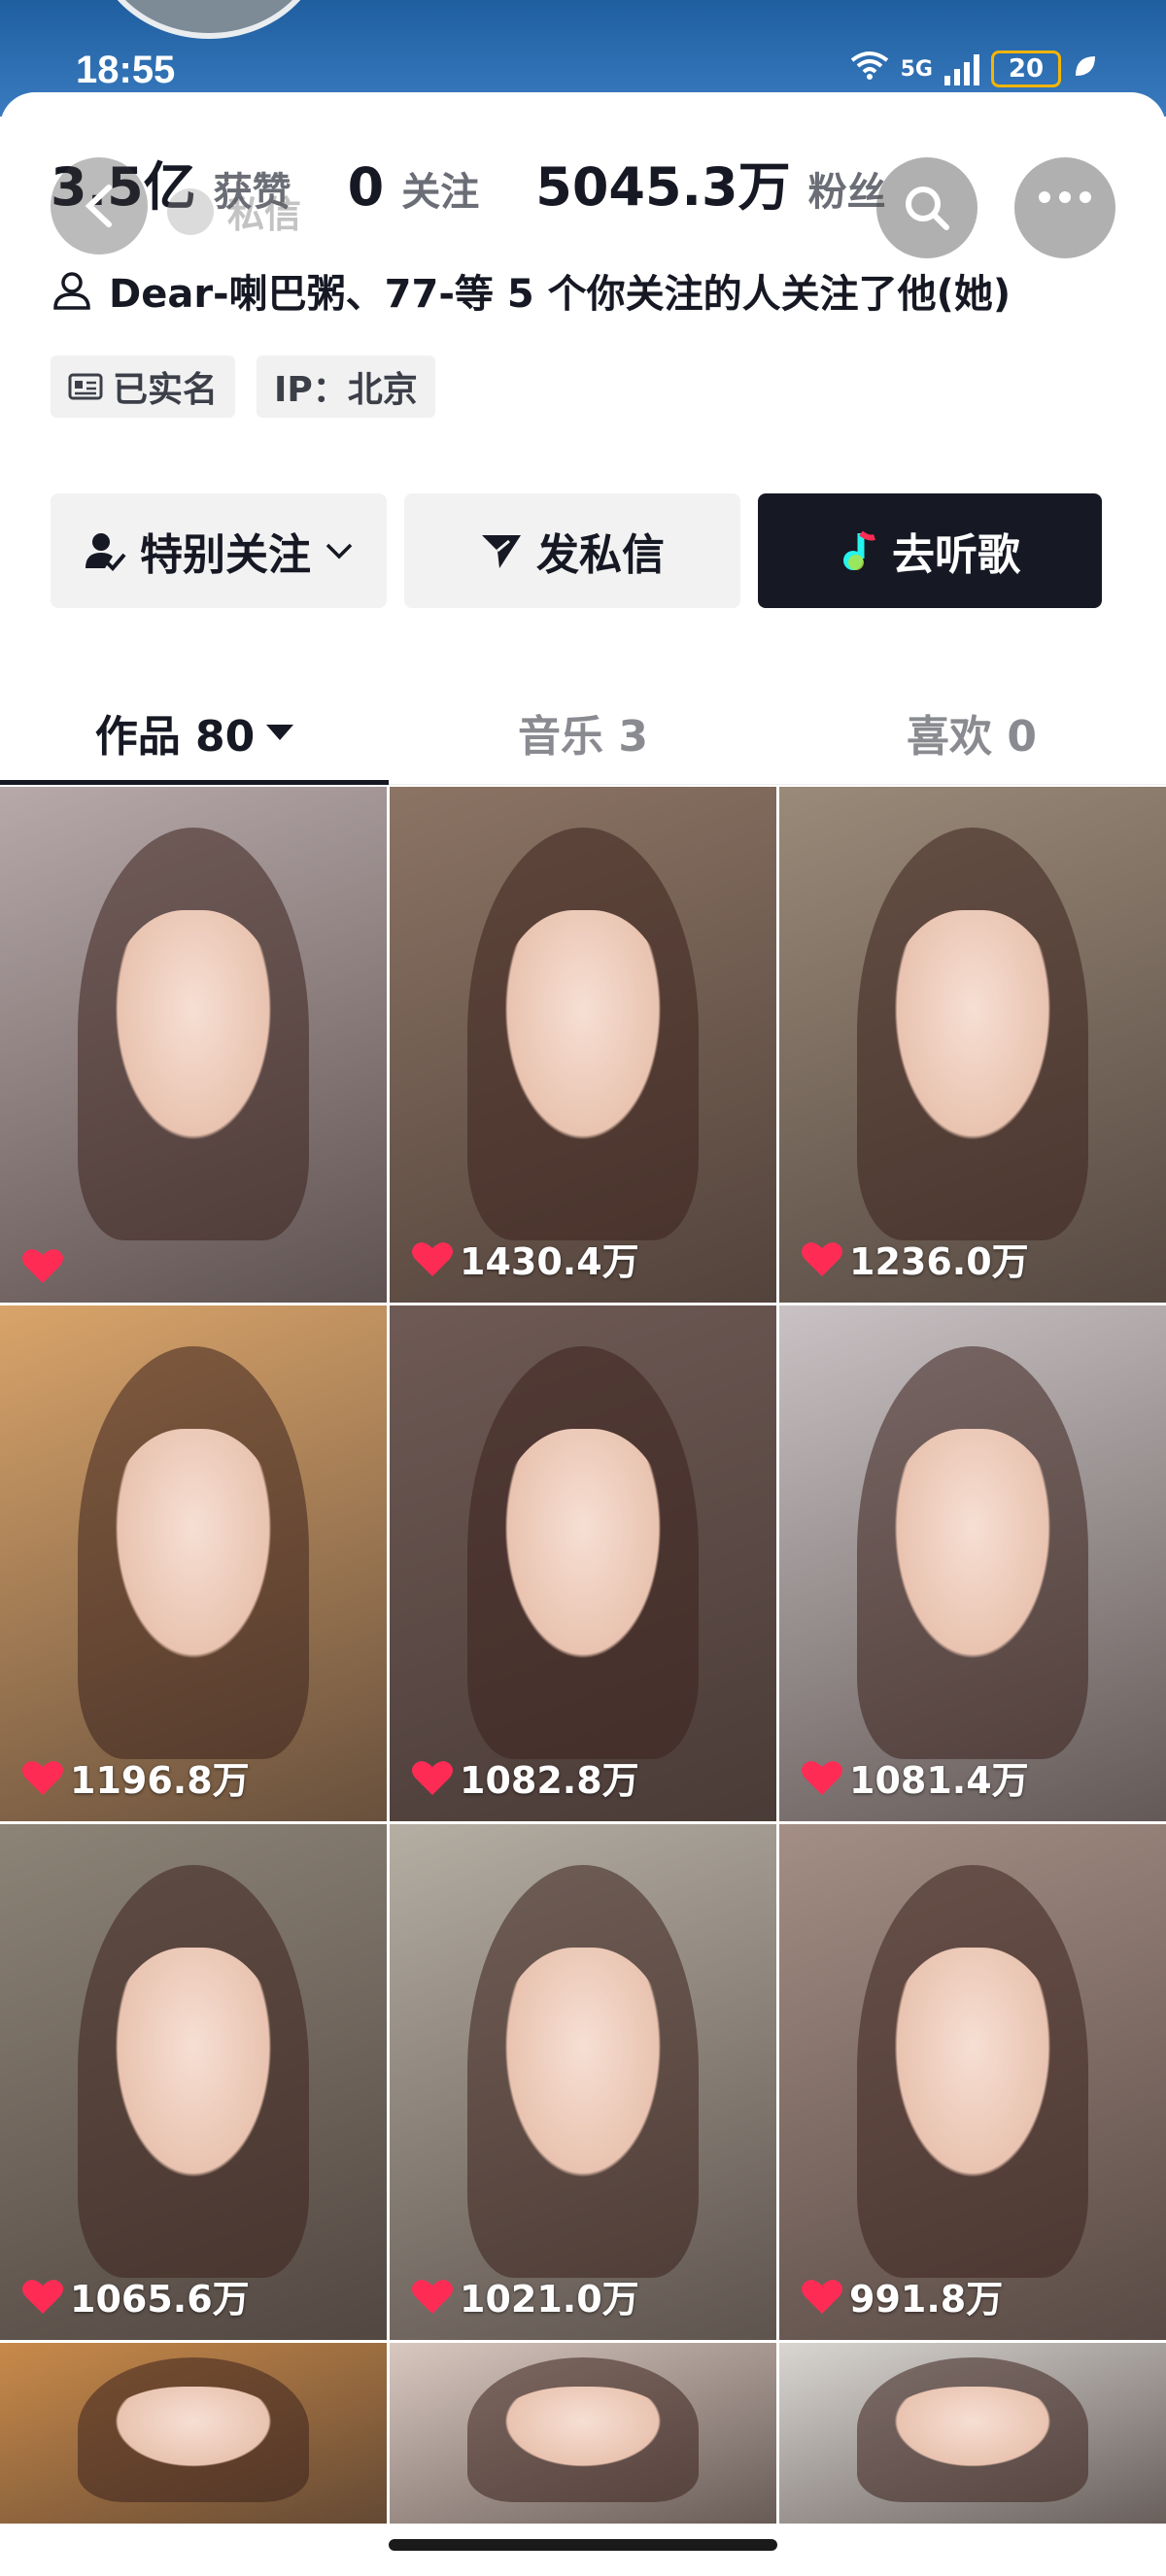 The height and width of the screenshot is (2576, 1166). What do you see at coordinates (243, 387) in the screenshot?
I see `profile-tags: 已实名 IP：北京` at bounding box center [243, 387].